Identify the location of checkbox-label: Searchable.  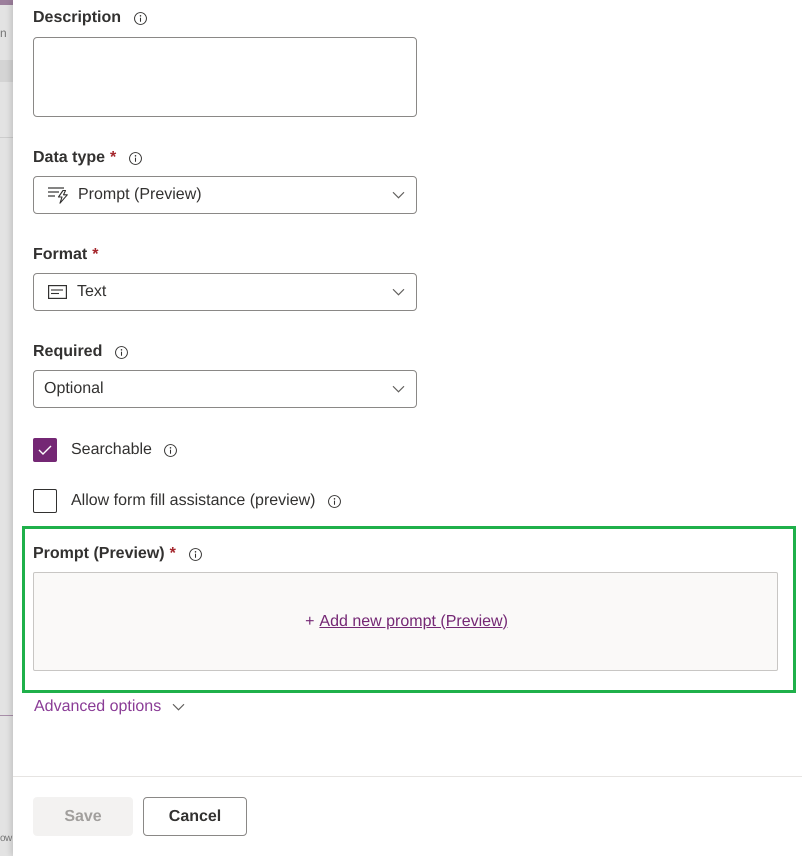
(111, 450).